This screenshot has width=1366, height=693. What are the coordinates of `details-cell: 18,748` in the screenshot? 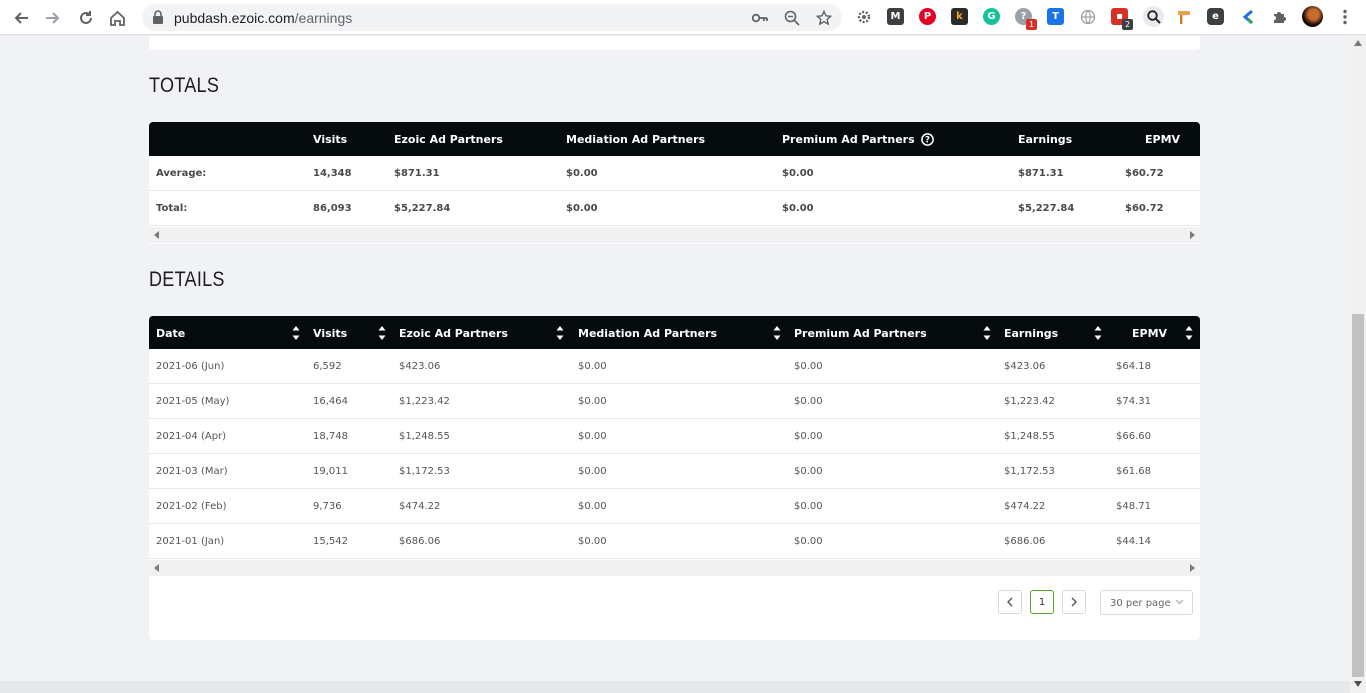 It's located at (330, 436).